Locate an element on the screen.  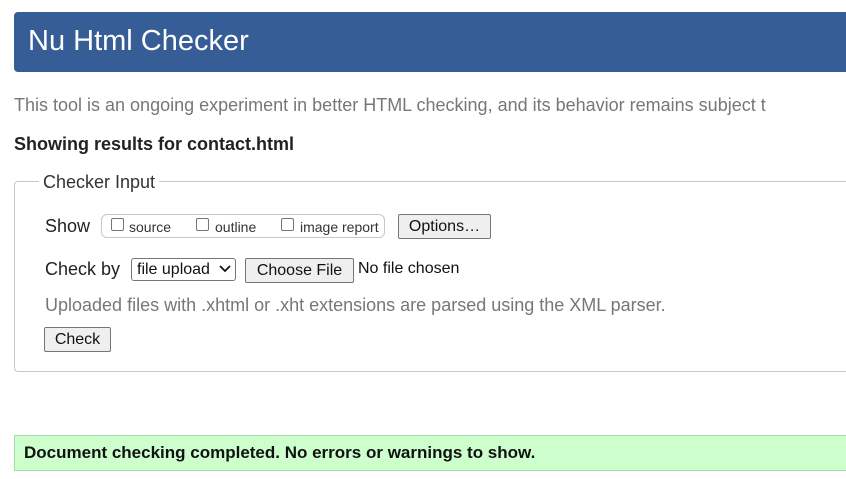
source-checkbox is located at coordinates (117, 224).